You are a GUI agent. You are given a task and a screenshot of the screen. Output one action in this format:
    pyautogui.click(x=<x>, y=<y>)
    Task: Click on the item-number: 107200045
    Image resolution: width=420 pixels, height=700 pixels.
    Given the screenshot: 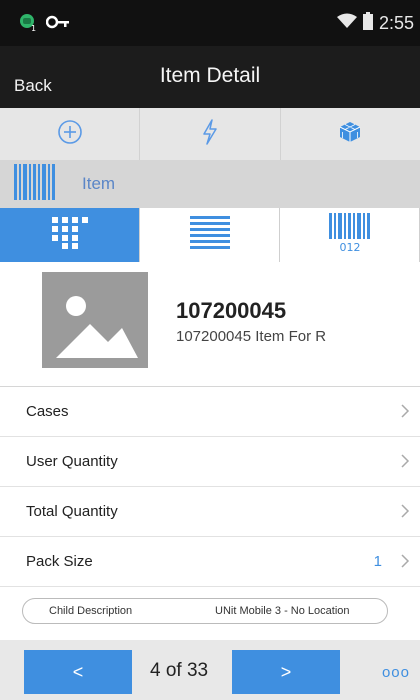 What is the action you would take?
    pyautogui.click(x=231, y=310)
    